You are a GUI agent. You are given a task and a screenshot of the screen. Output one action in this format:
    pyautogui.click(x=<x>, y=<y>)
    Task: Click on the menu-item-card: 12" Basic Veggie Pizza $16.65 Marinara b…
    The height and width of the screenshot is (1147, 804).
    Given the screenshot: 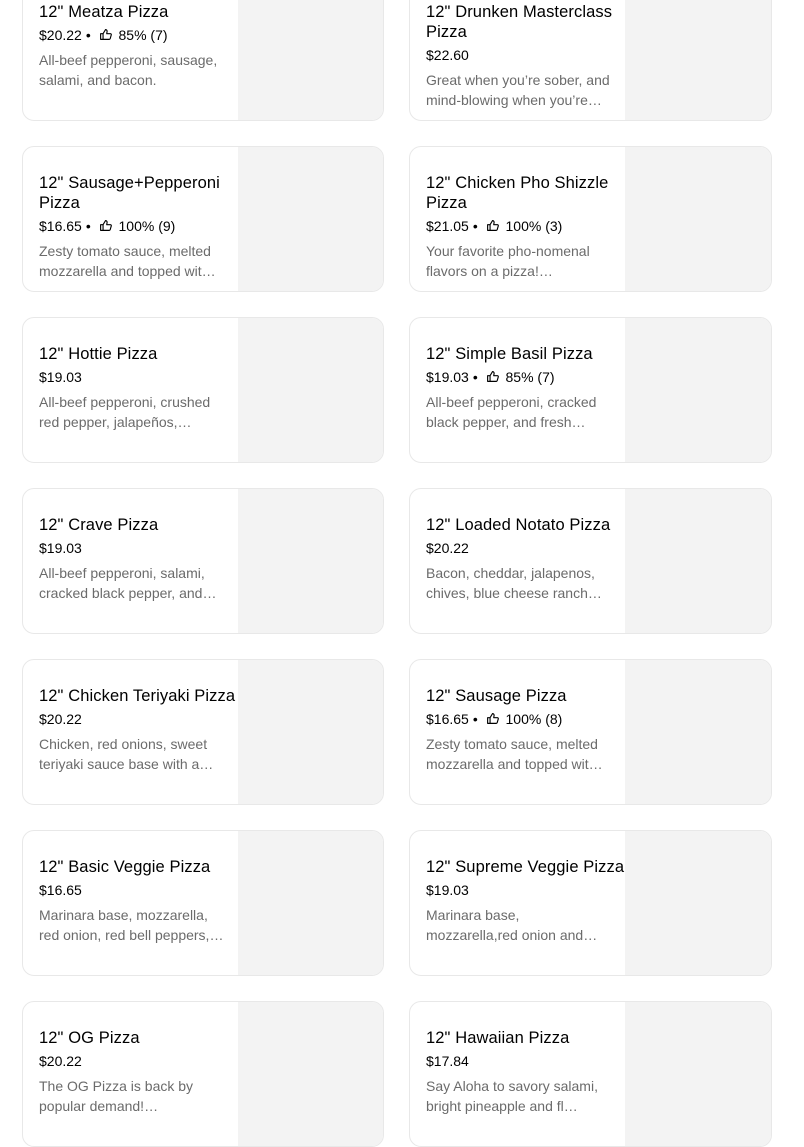 What is the action you would take?
    pyautogui.click(x=203, y=903)
    